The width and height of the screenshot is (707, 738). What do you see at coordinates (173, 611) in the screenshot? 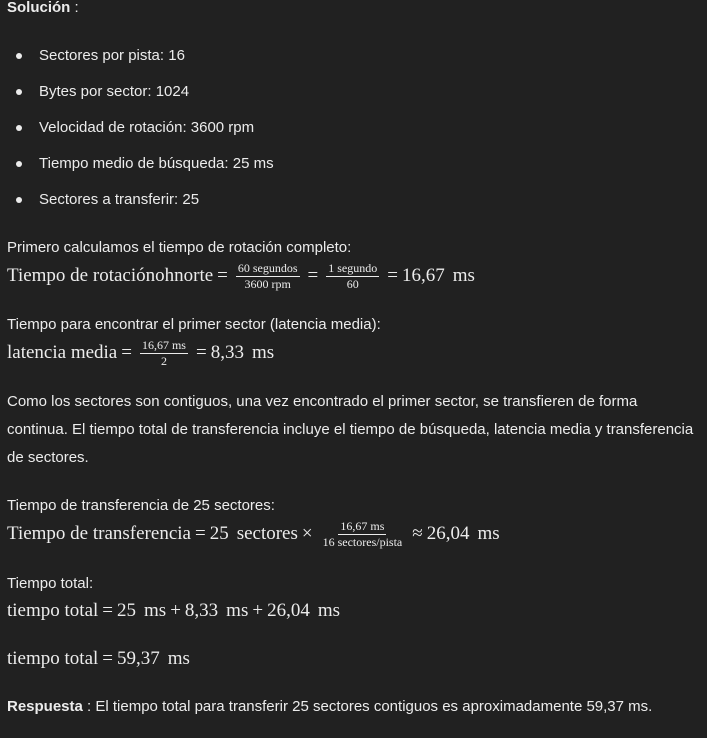
I see `total-time-sum-equation: tiempo total = 25 ms + 8,33 ms + 26,04 ms` at bounding box center [173, 611].